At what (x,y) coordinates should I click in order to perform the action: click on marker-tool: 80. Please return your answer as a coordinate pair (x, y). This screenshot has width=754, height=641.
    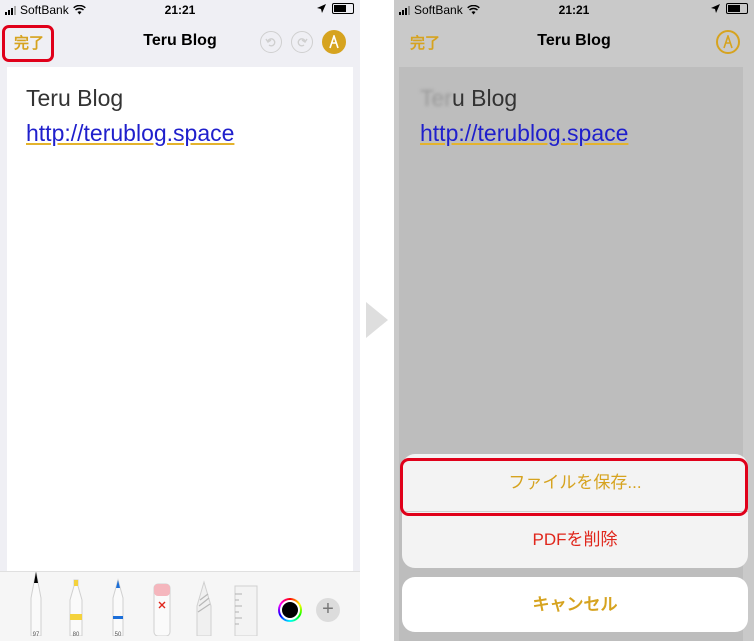
    Looking at the image, I should click on (76, 609).